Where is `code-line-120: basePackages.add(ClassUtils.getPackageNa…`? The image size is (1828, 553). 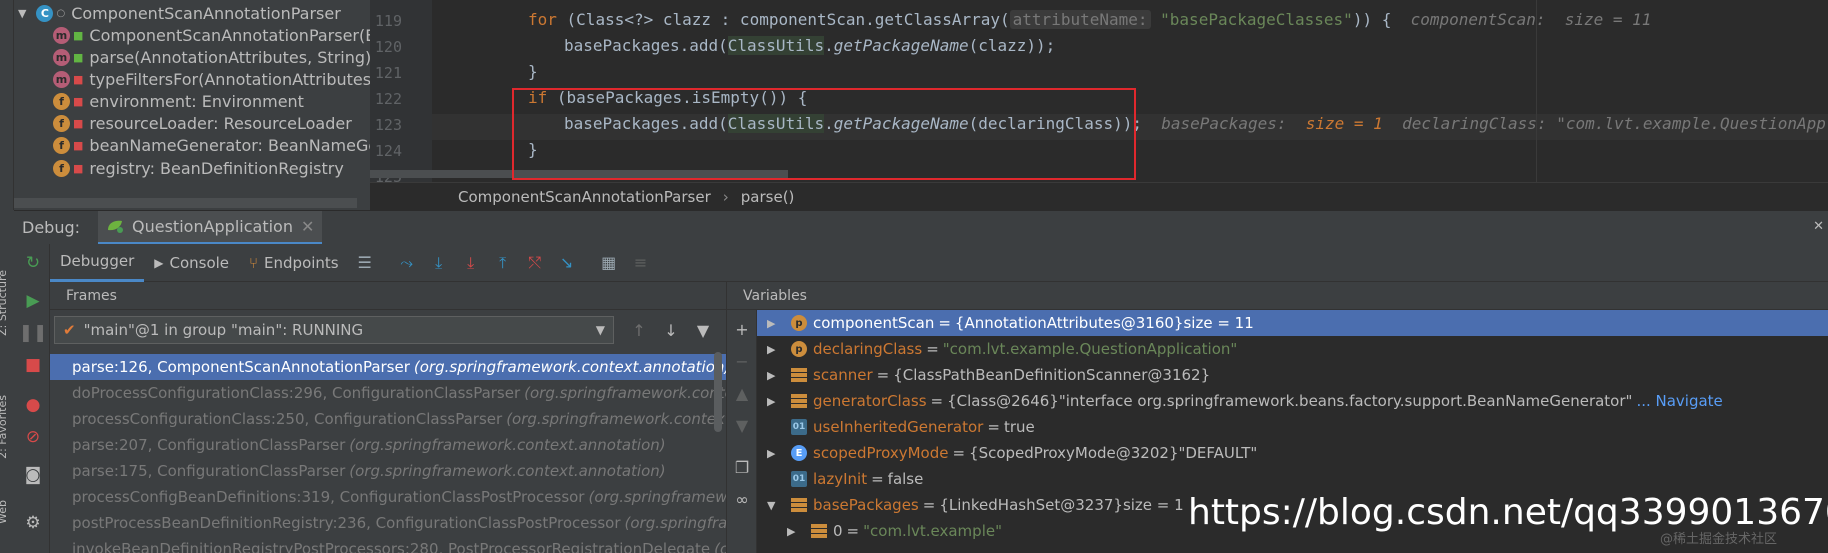 code-line-120: basePackages.add(ClassUtils.getPackageNa… is located at coordinates (809, 45).